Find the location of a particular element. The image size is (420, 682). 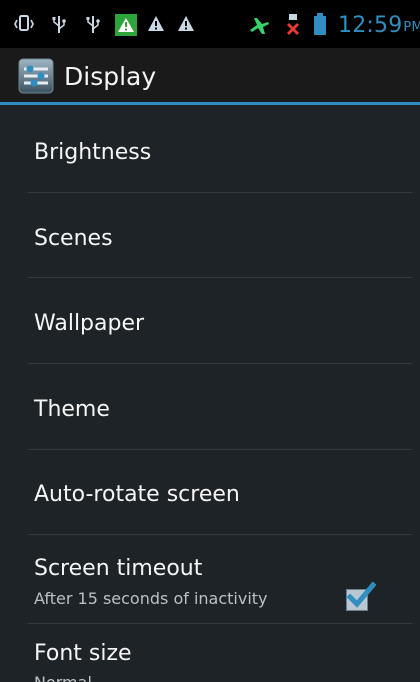

settings-item-title: Wallpaper is located at coordinates (89, 323).